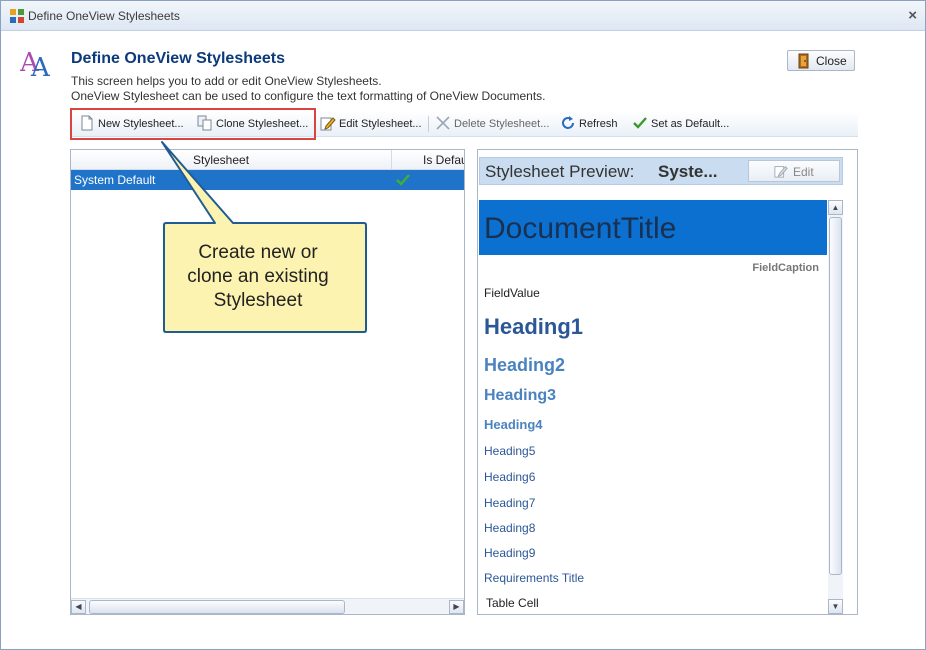 The width and height of the screenshot is (926, 650). Describe the element at coordinates (104, 16) in the screenshot. I see `window-title: Define OneView Stylesheets` at that location.